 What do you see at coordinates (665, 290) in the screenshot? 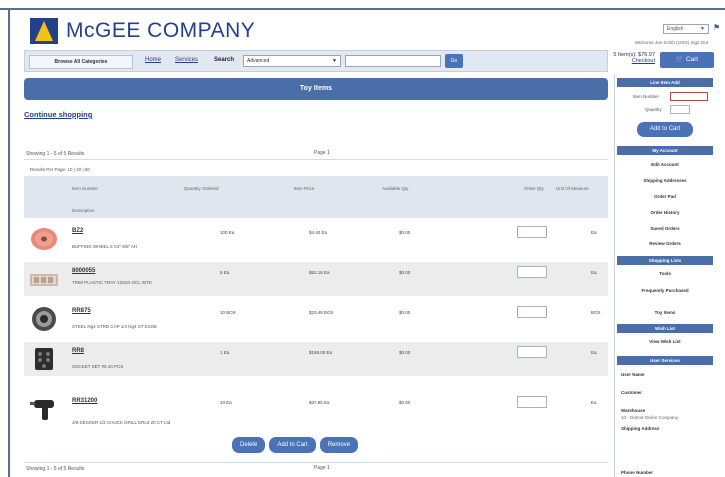
I see `shopping-list-frequently-purchased: Frequently Purchased` at bounding box center [665, 290].